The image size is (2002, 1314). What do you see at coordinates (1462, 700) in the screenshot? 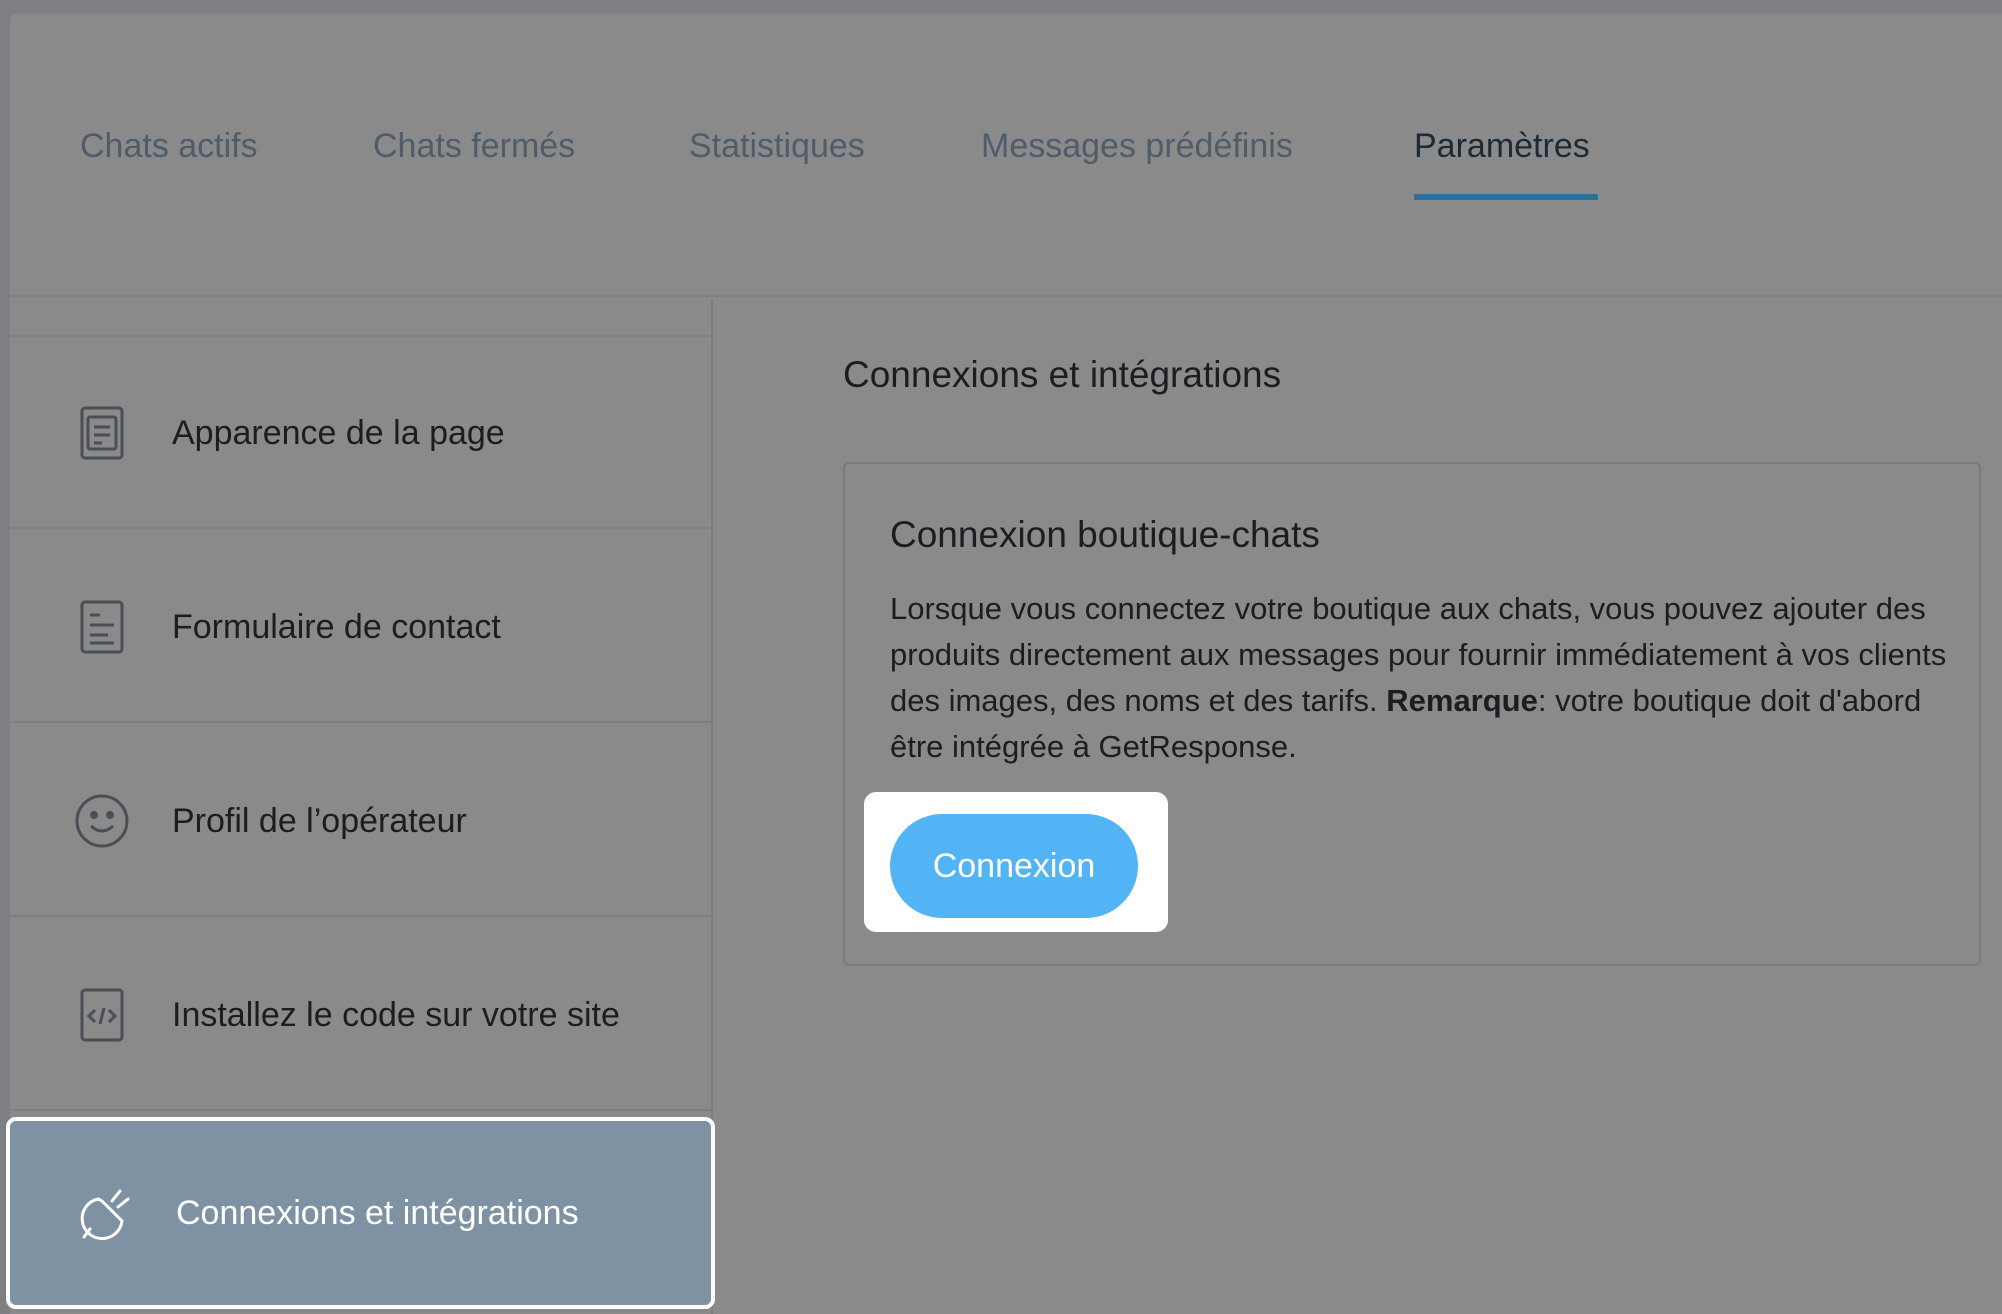
I see `note-label: Remarque` at bounding box center [1462, 700].